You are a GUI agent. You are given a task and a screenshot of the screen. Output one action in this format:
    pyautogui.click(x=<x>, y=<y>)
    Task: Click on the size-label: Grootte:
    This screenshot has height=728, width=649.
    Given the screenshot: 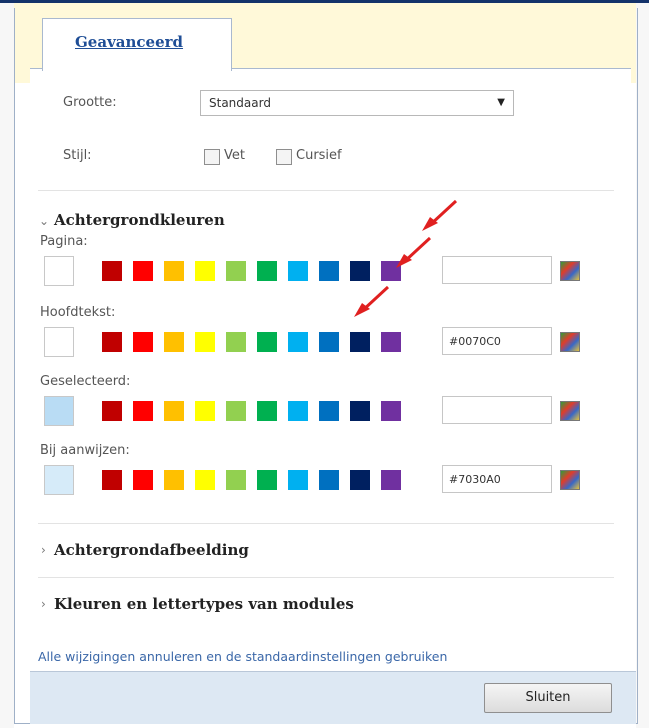 What is the action you would take?
    pyautogui.click(x=90, y=102)
    